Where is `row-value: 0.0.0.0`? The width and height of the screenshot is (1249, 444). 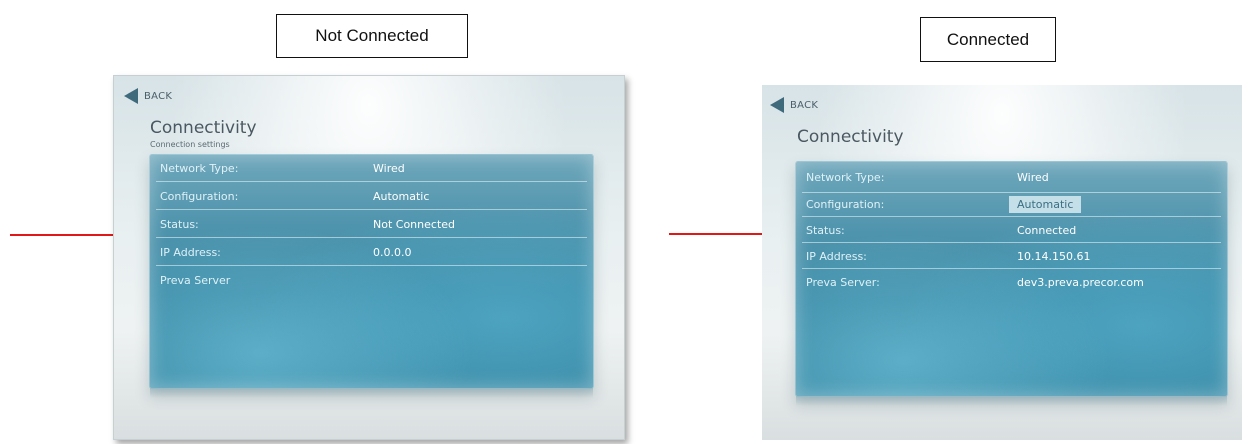 row-value: 0.0.0.0 is located at coordinates (392, 252).